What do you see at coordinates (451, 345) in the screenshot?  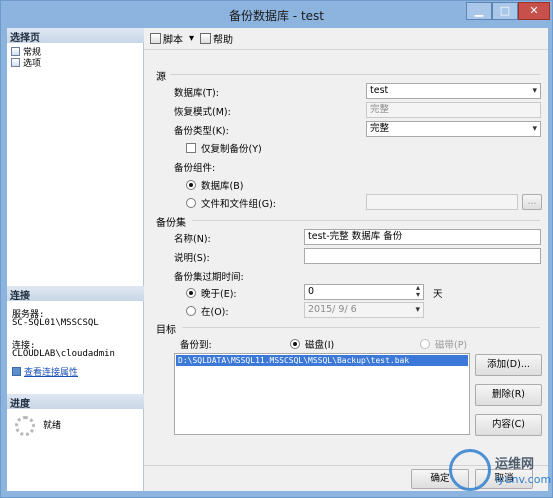 I see `tape-label: 磁带(P)` at bounding box center [451, 345].